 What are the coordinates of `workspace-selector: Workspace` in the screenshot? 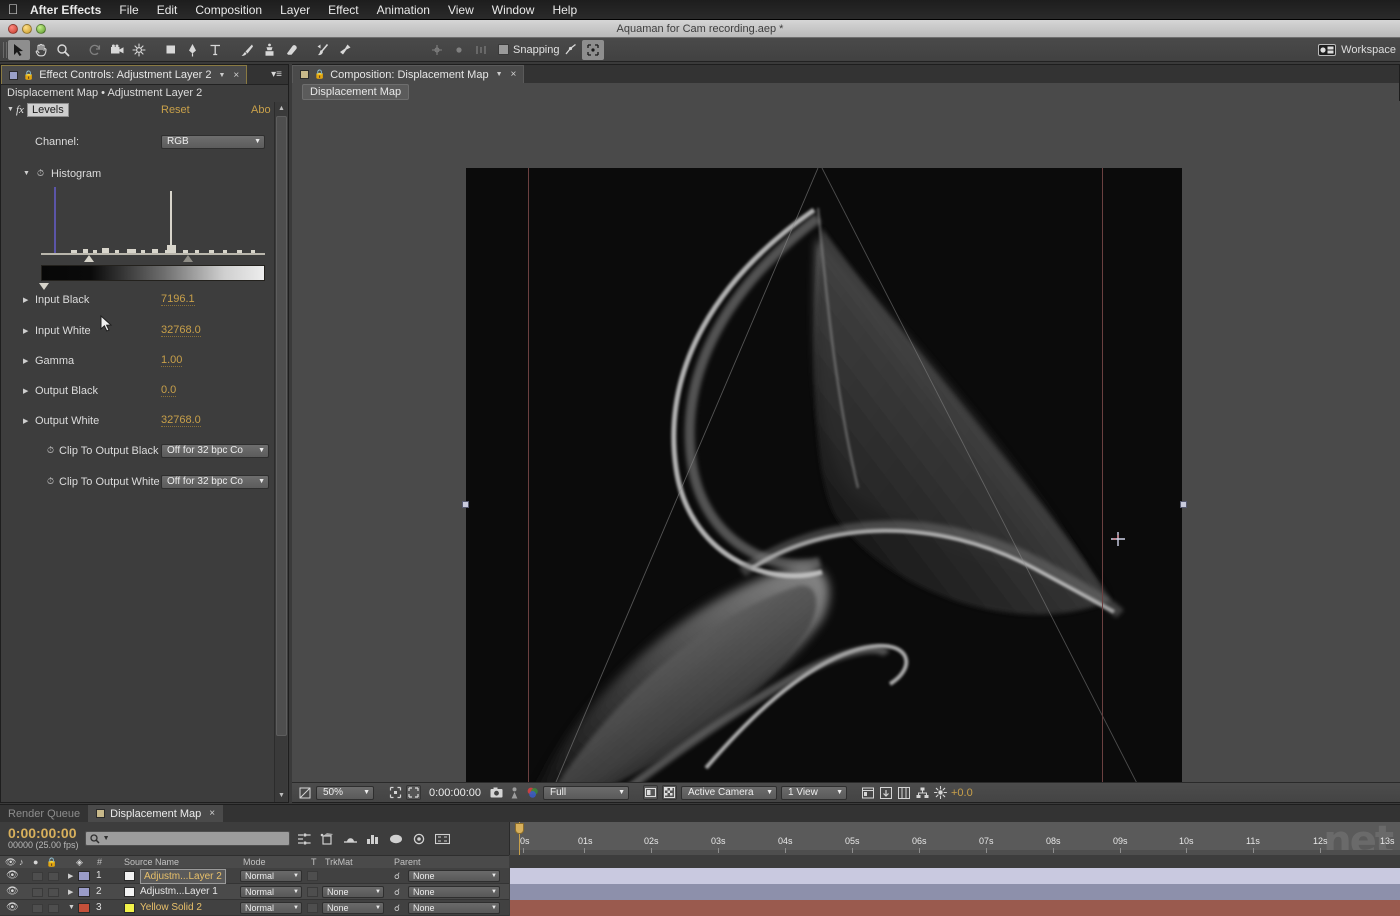 It's located at (1357, 50).